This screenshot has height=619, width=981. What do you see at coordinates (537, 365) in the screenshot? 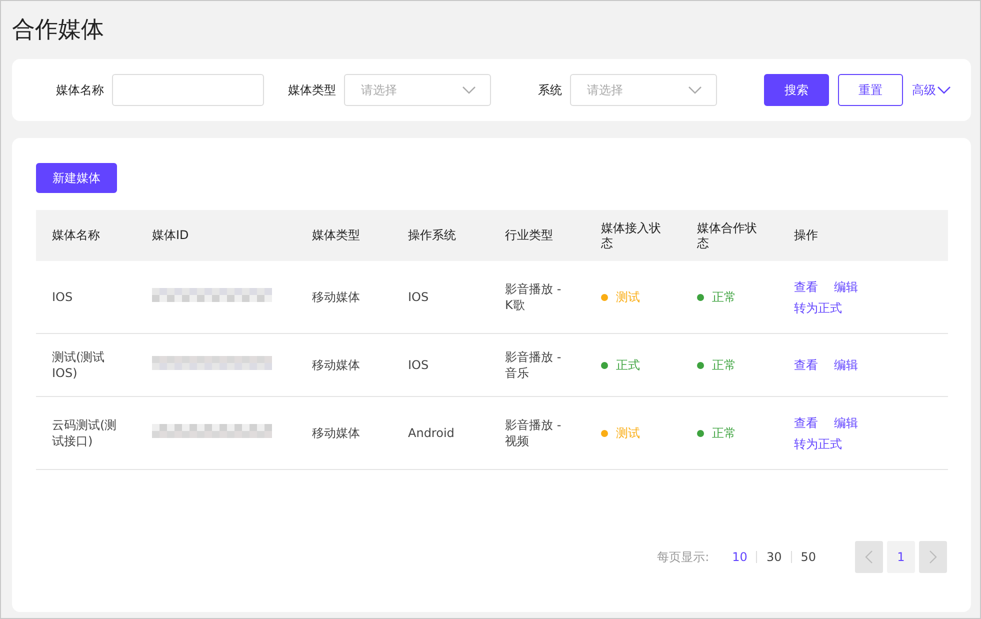
I see `table-cell: 影音播放 - 音乐` at bounding box center [537, 365].